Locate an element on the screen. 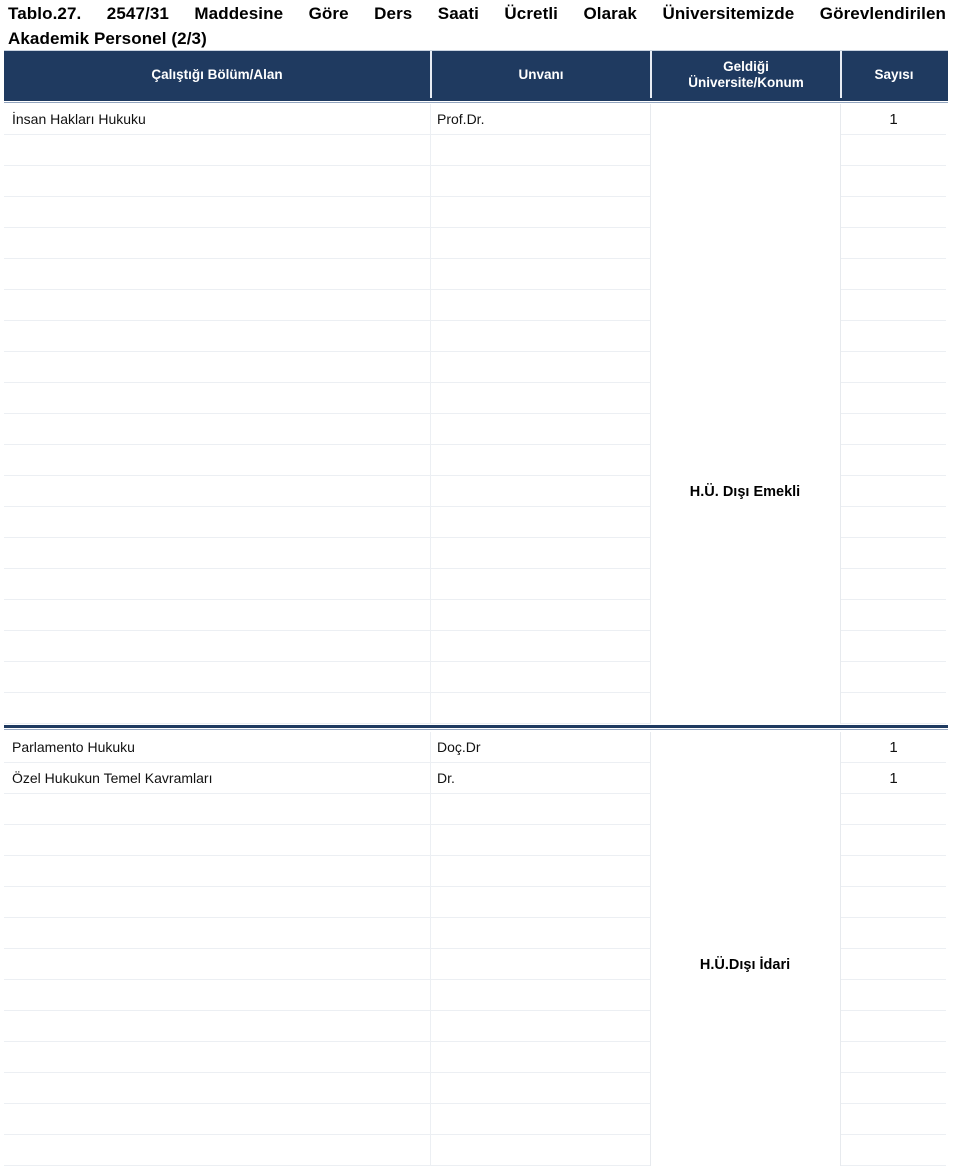  section-separator-rule is located at coordinates (476, 728).